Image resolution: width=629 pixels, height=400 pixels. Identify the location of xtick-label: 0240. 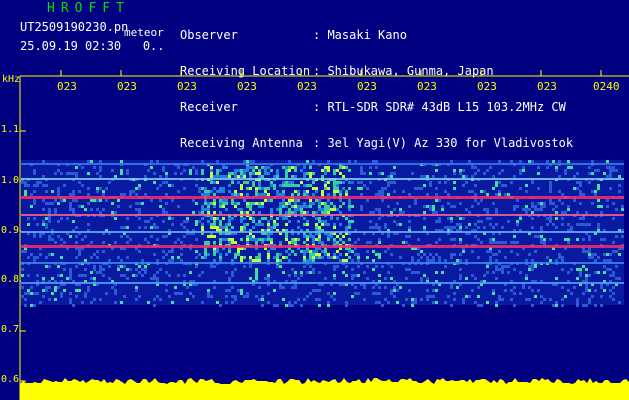
(606, 86).